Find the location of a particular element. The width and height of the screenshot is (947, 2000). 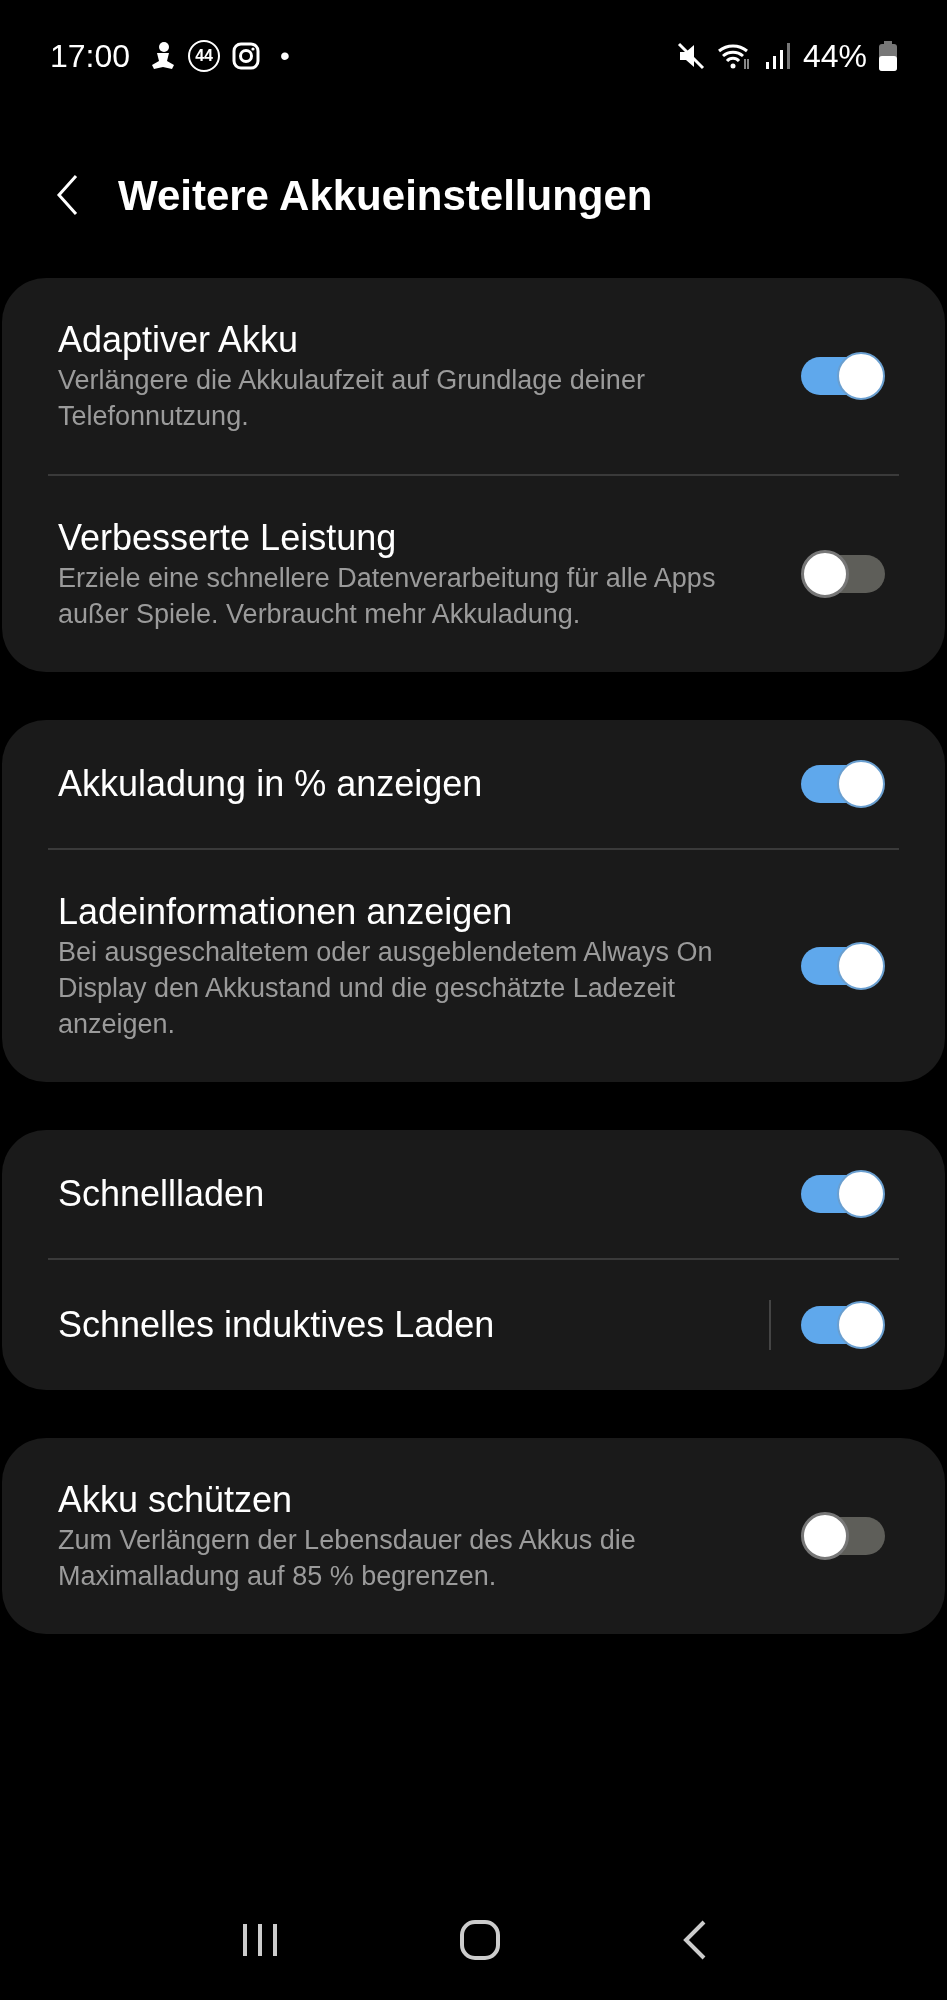

mute-icon is located at coordinates (690, 56).